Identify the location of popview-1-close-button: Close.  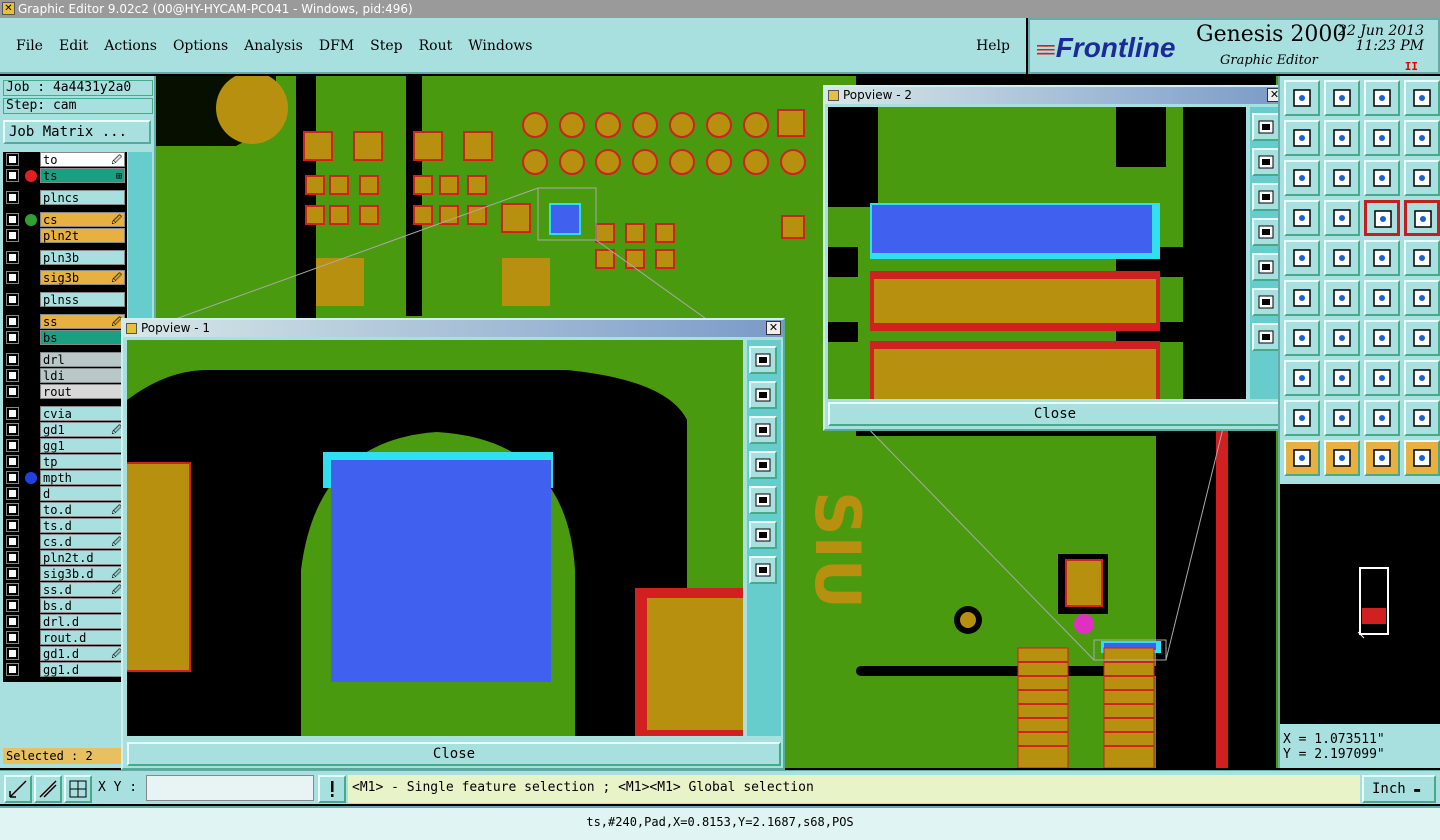
(454, 754).